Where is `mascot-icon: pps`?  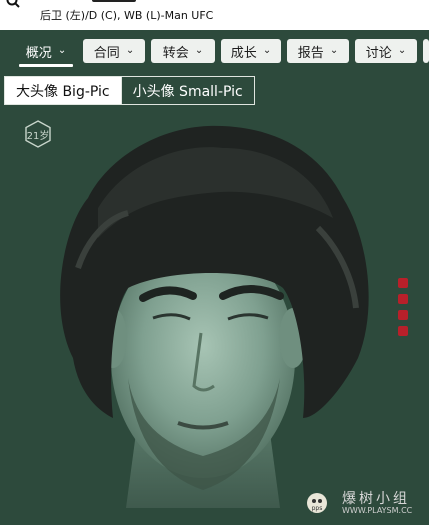
mascot-icon: pps is located at coordinates (317, 503).